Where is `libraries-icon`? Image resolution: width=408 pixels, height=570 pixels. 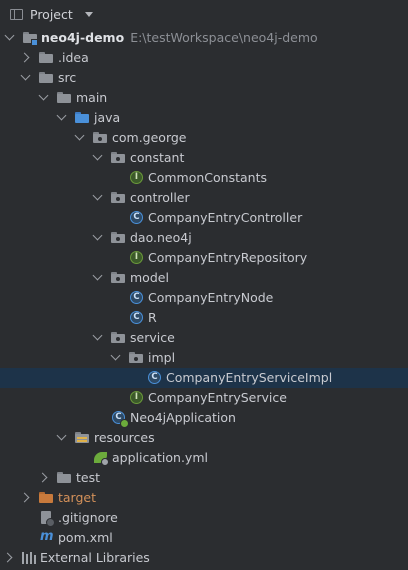
libraries-icon is located at coordinates (29, 558).